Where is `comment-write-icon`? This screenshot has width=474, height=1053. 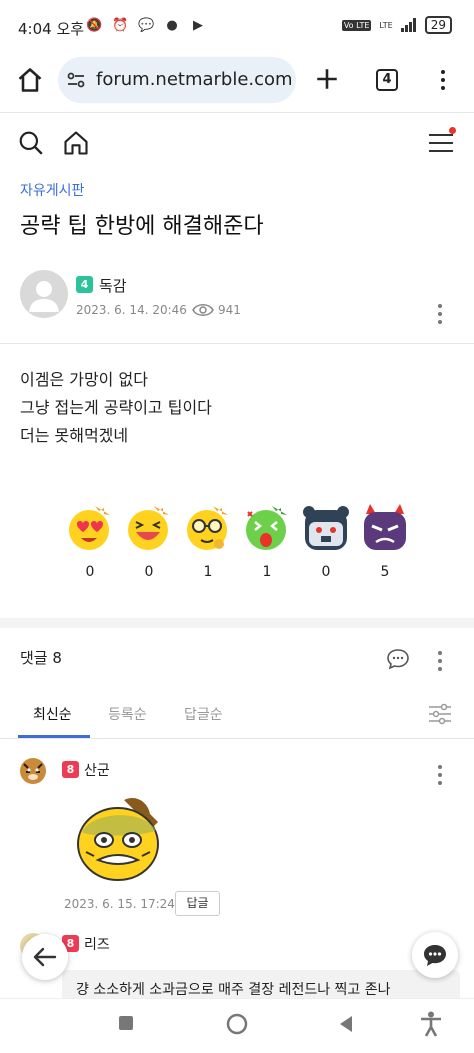
comment-write-icon is located at coordinates (398, 659).